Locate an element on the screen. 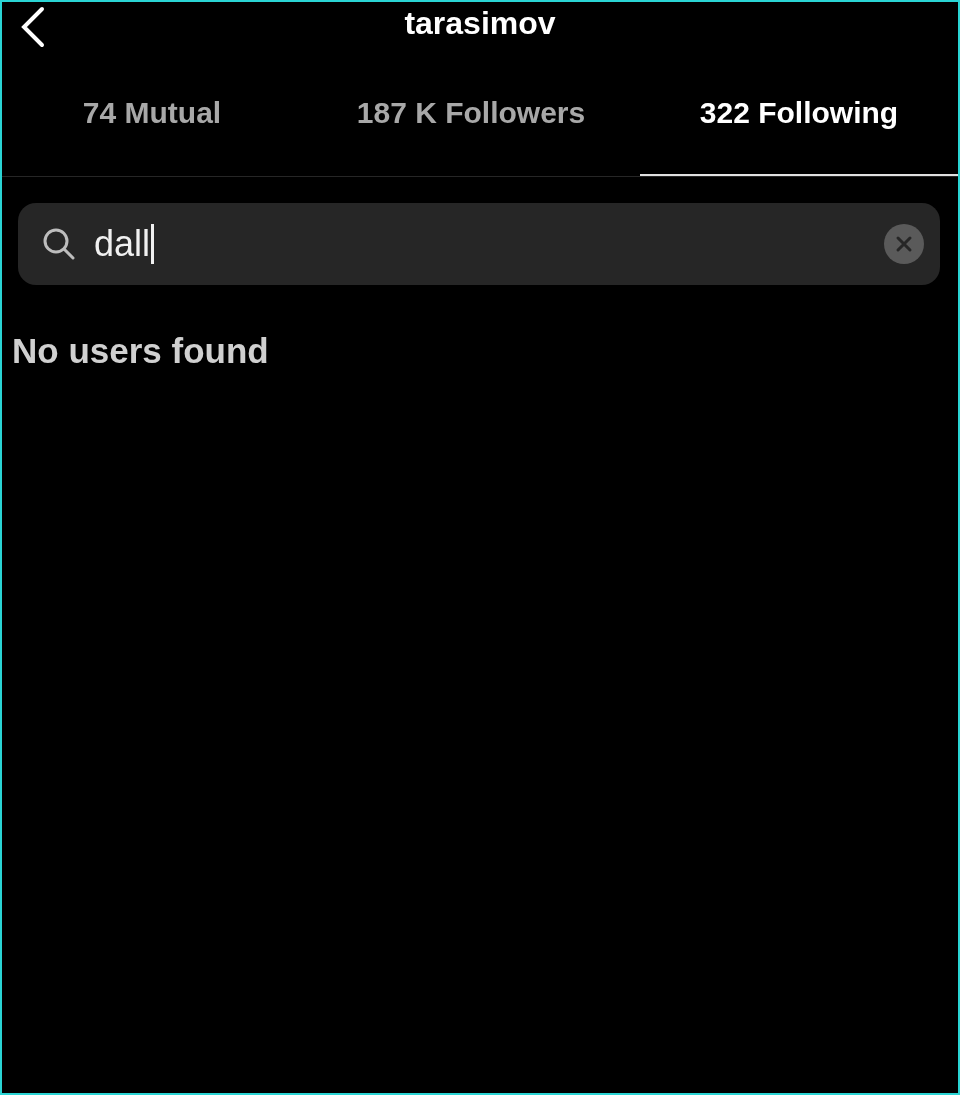 The height and width of the screenshot is (1095, 960). tab: 322 Following is located at coordinates (799, 114).